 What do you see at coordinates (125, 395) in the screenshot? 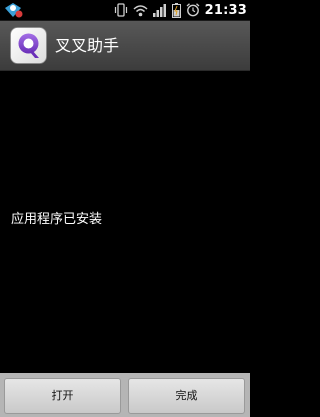
I see `button-bar: 打开 完成` at bounding box center [125, 395].